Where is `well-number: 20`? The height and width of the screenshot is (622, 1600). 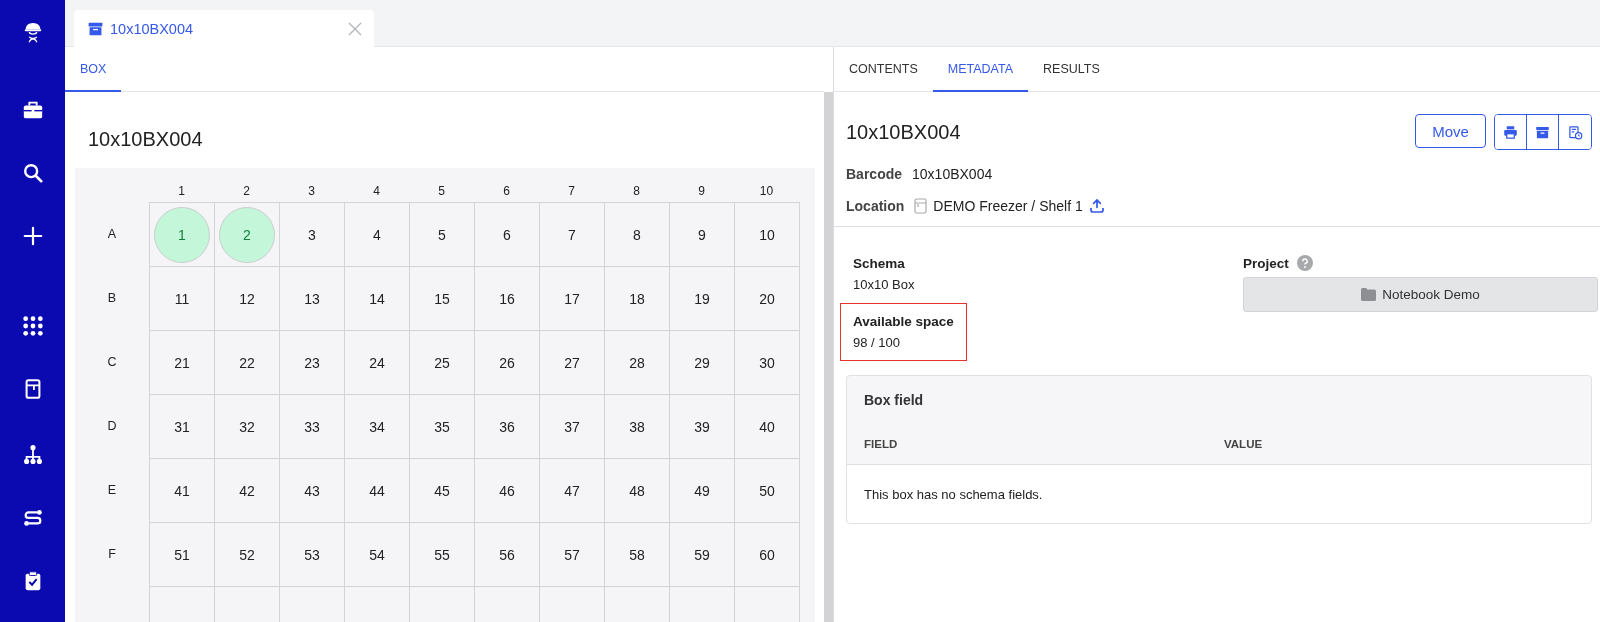
well-number: 20 is located at coordinates (767, 299).